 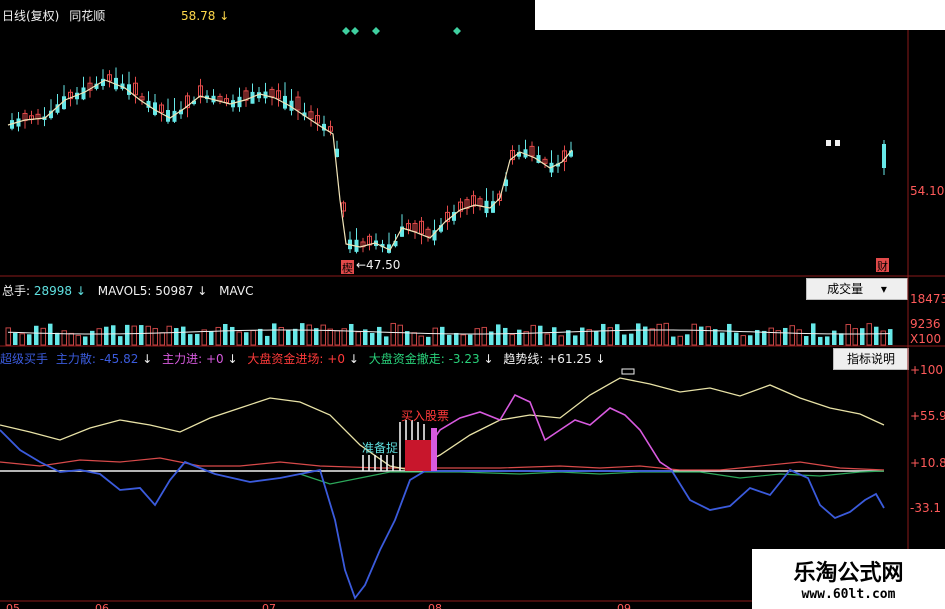 What do you see at coordinates (434, 449) in the screenshot?
I see `buy-signal-block` at bounding box center [434, 449].